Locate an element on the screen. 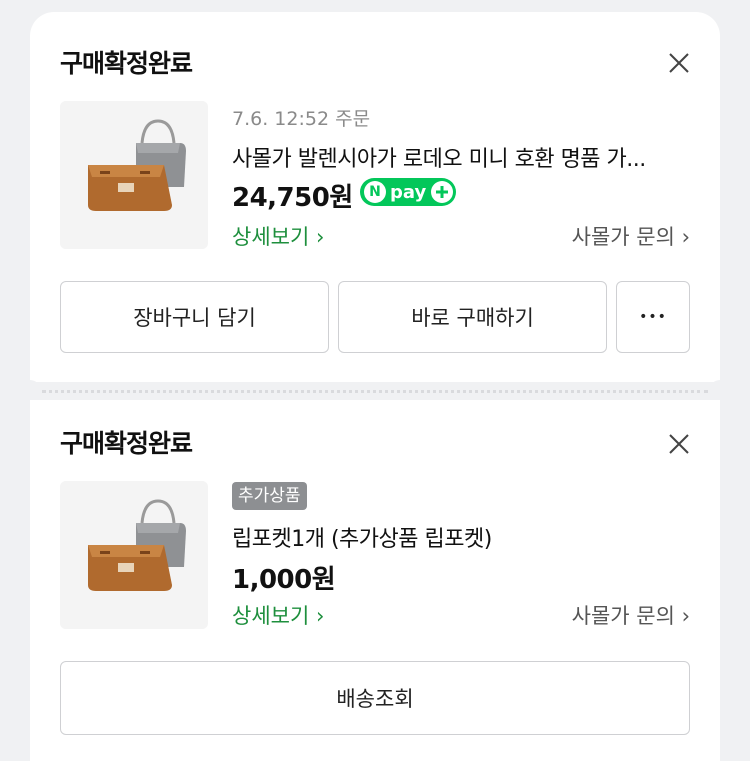 The image size is (750, 761). npay-n-icon: N is located at coordinates (375, 192).